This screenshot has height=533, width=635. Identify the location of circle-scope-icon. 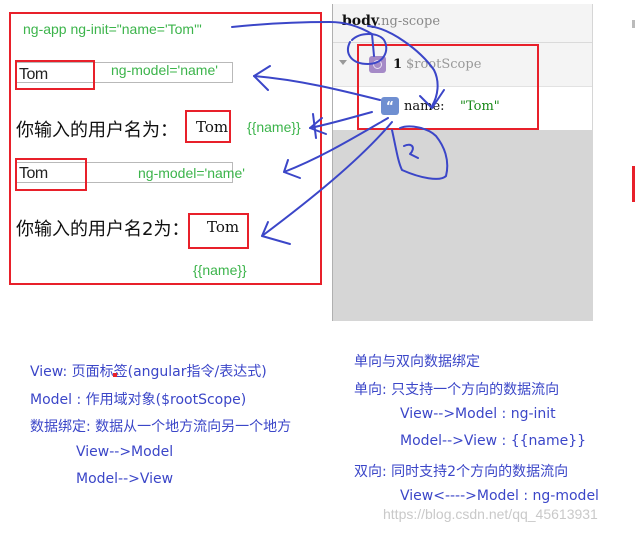
(367, 49).